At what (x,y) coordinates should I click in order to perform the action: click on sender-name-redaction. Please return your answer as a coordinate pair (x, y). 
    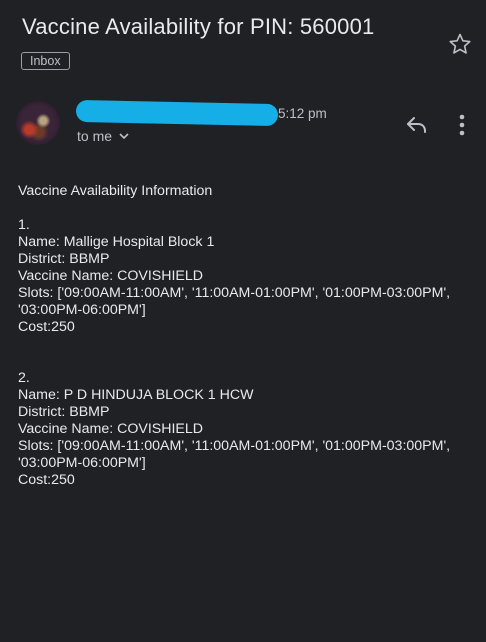
    Looking at the image, I should click on (177, 113).